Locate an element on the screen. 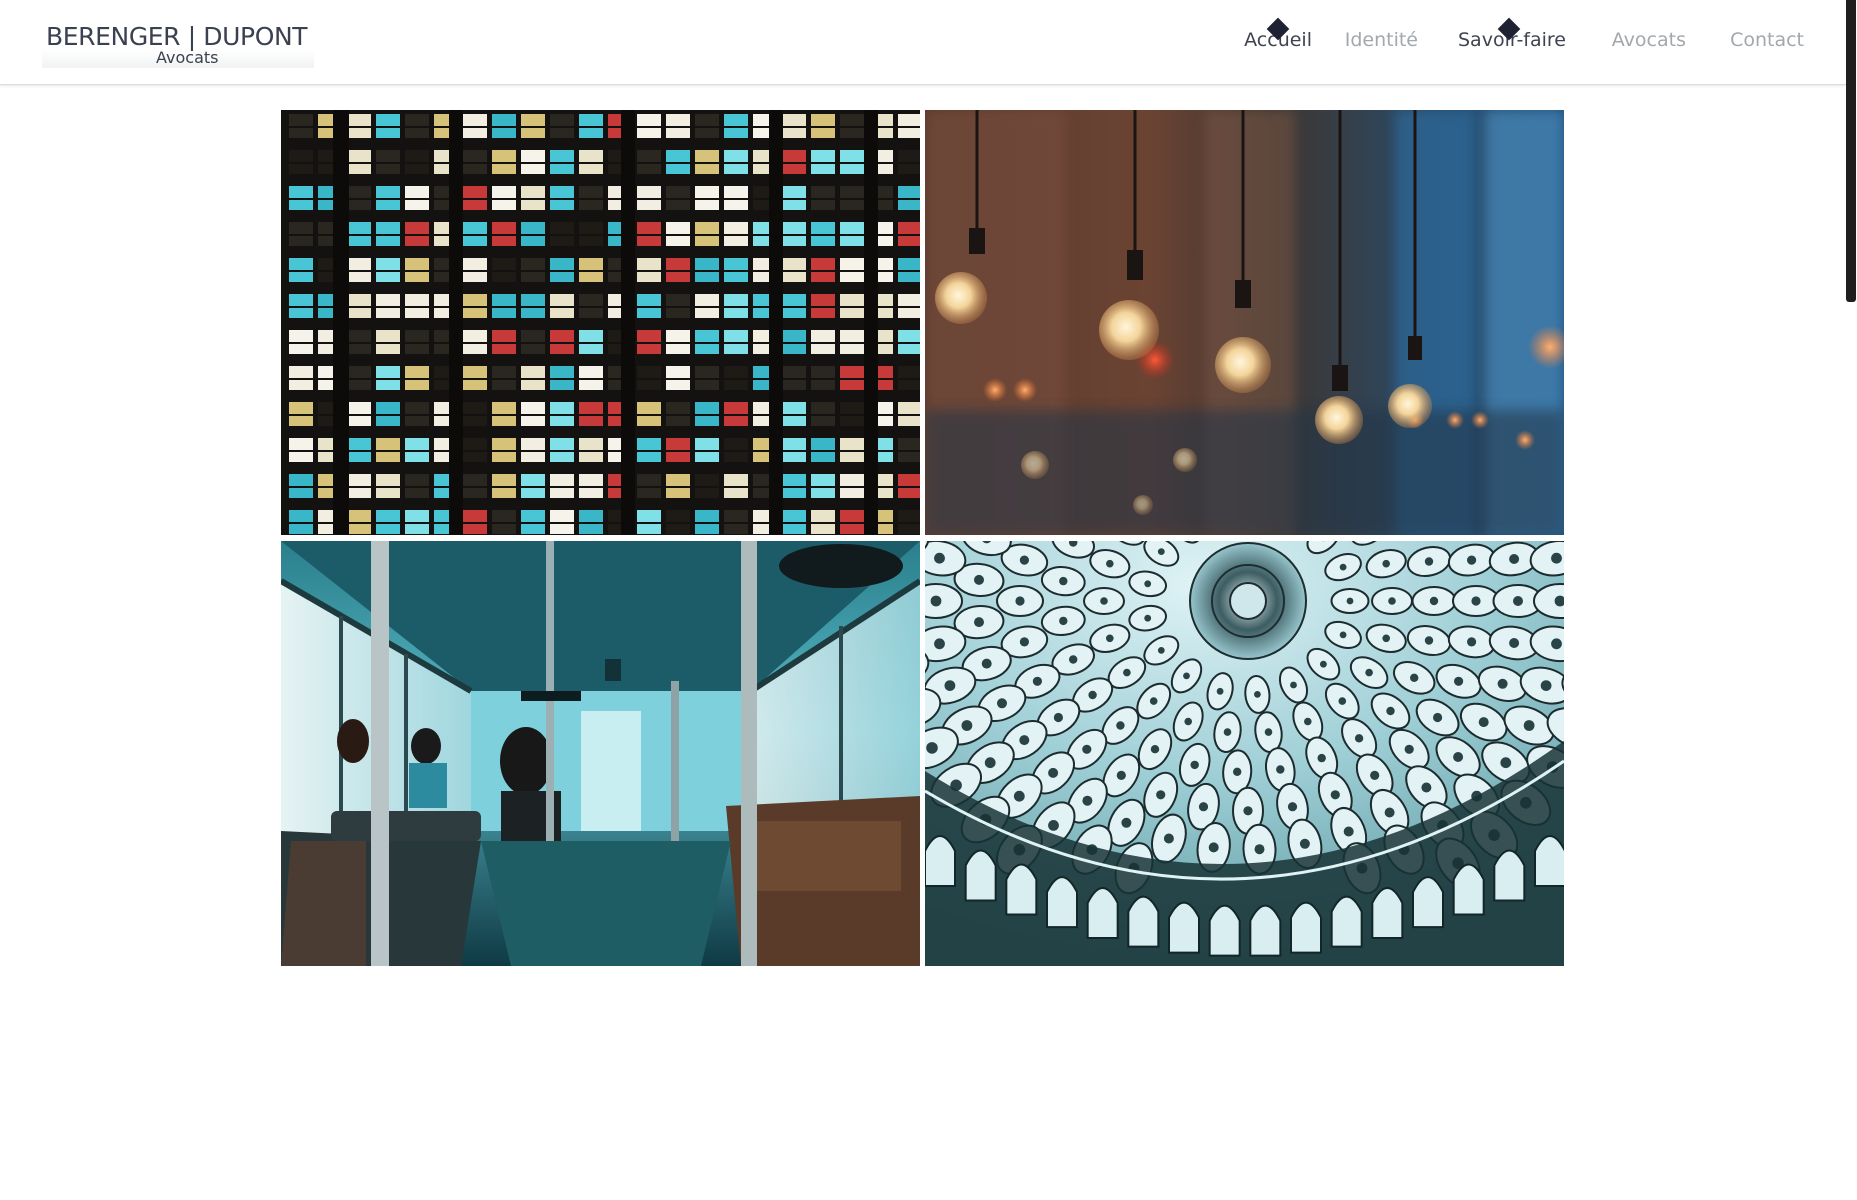 The height and width of the screenshot is (1200, 1857). nav-item-label: Avocats is located at coordinates (1648, 40).